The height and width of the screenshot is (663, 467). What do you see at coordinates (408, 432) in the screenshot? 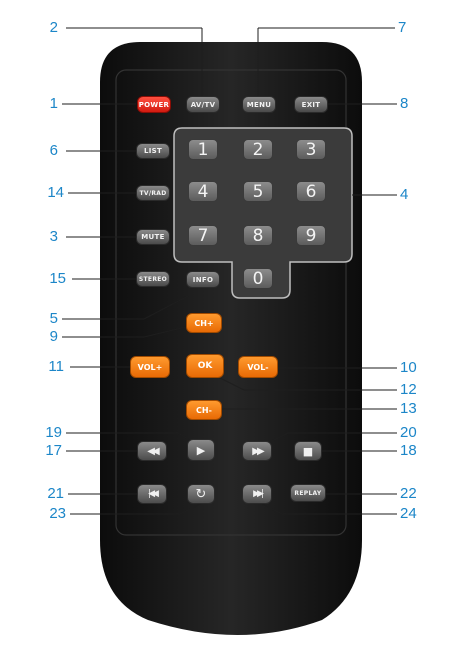
I see `callout-20: 20` at bounding box center [408, 432].